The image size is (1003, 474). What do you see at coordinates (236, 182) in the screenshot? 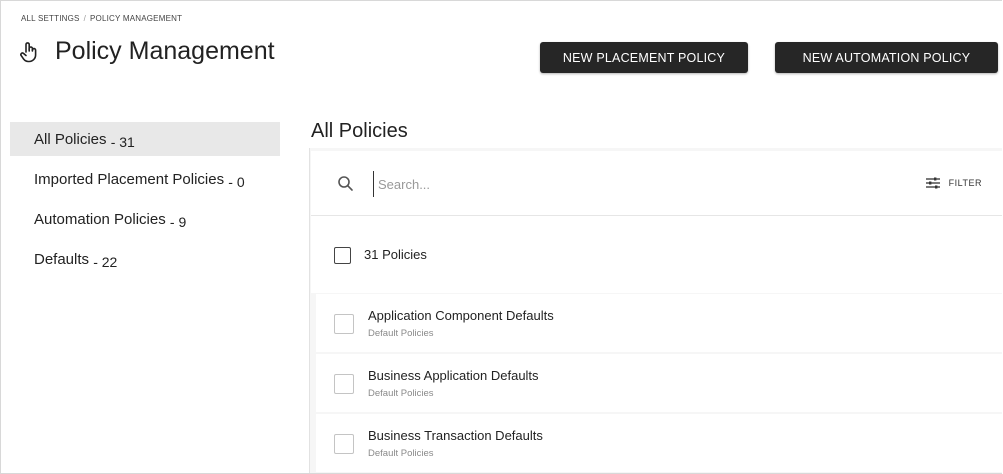
I see `sidebar-item-count: - 0` at bounding box center [236, 182].